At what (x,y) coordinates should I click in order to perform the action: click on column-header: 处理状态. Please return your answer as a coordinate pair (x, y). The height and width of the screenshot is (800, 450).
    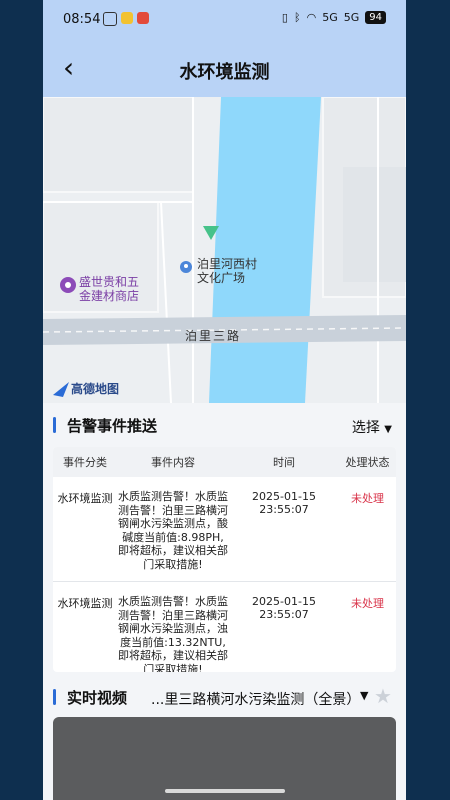
    Looking at the image, I should click on (367, 462).